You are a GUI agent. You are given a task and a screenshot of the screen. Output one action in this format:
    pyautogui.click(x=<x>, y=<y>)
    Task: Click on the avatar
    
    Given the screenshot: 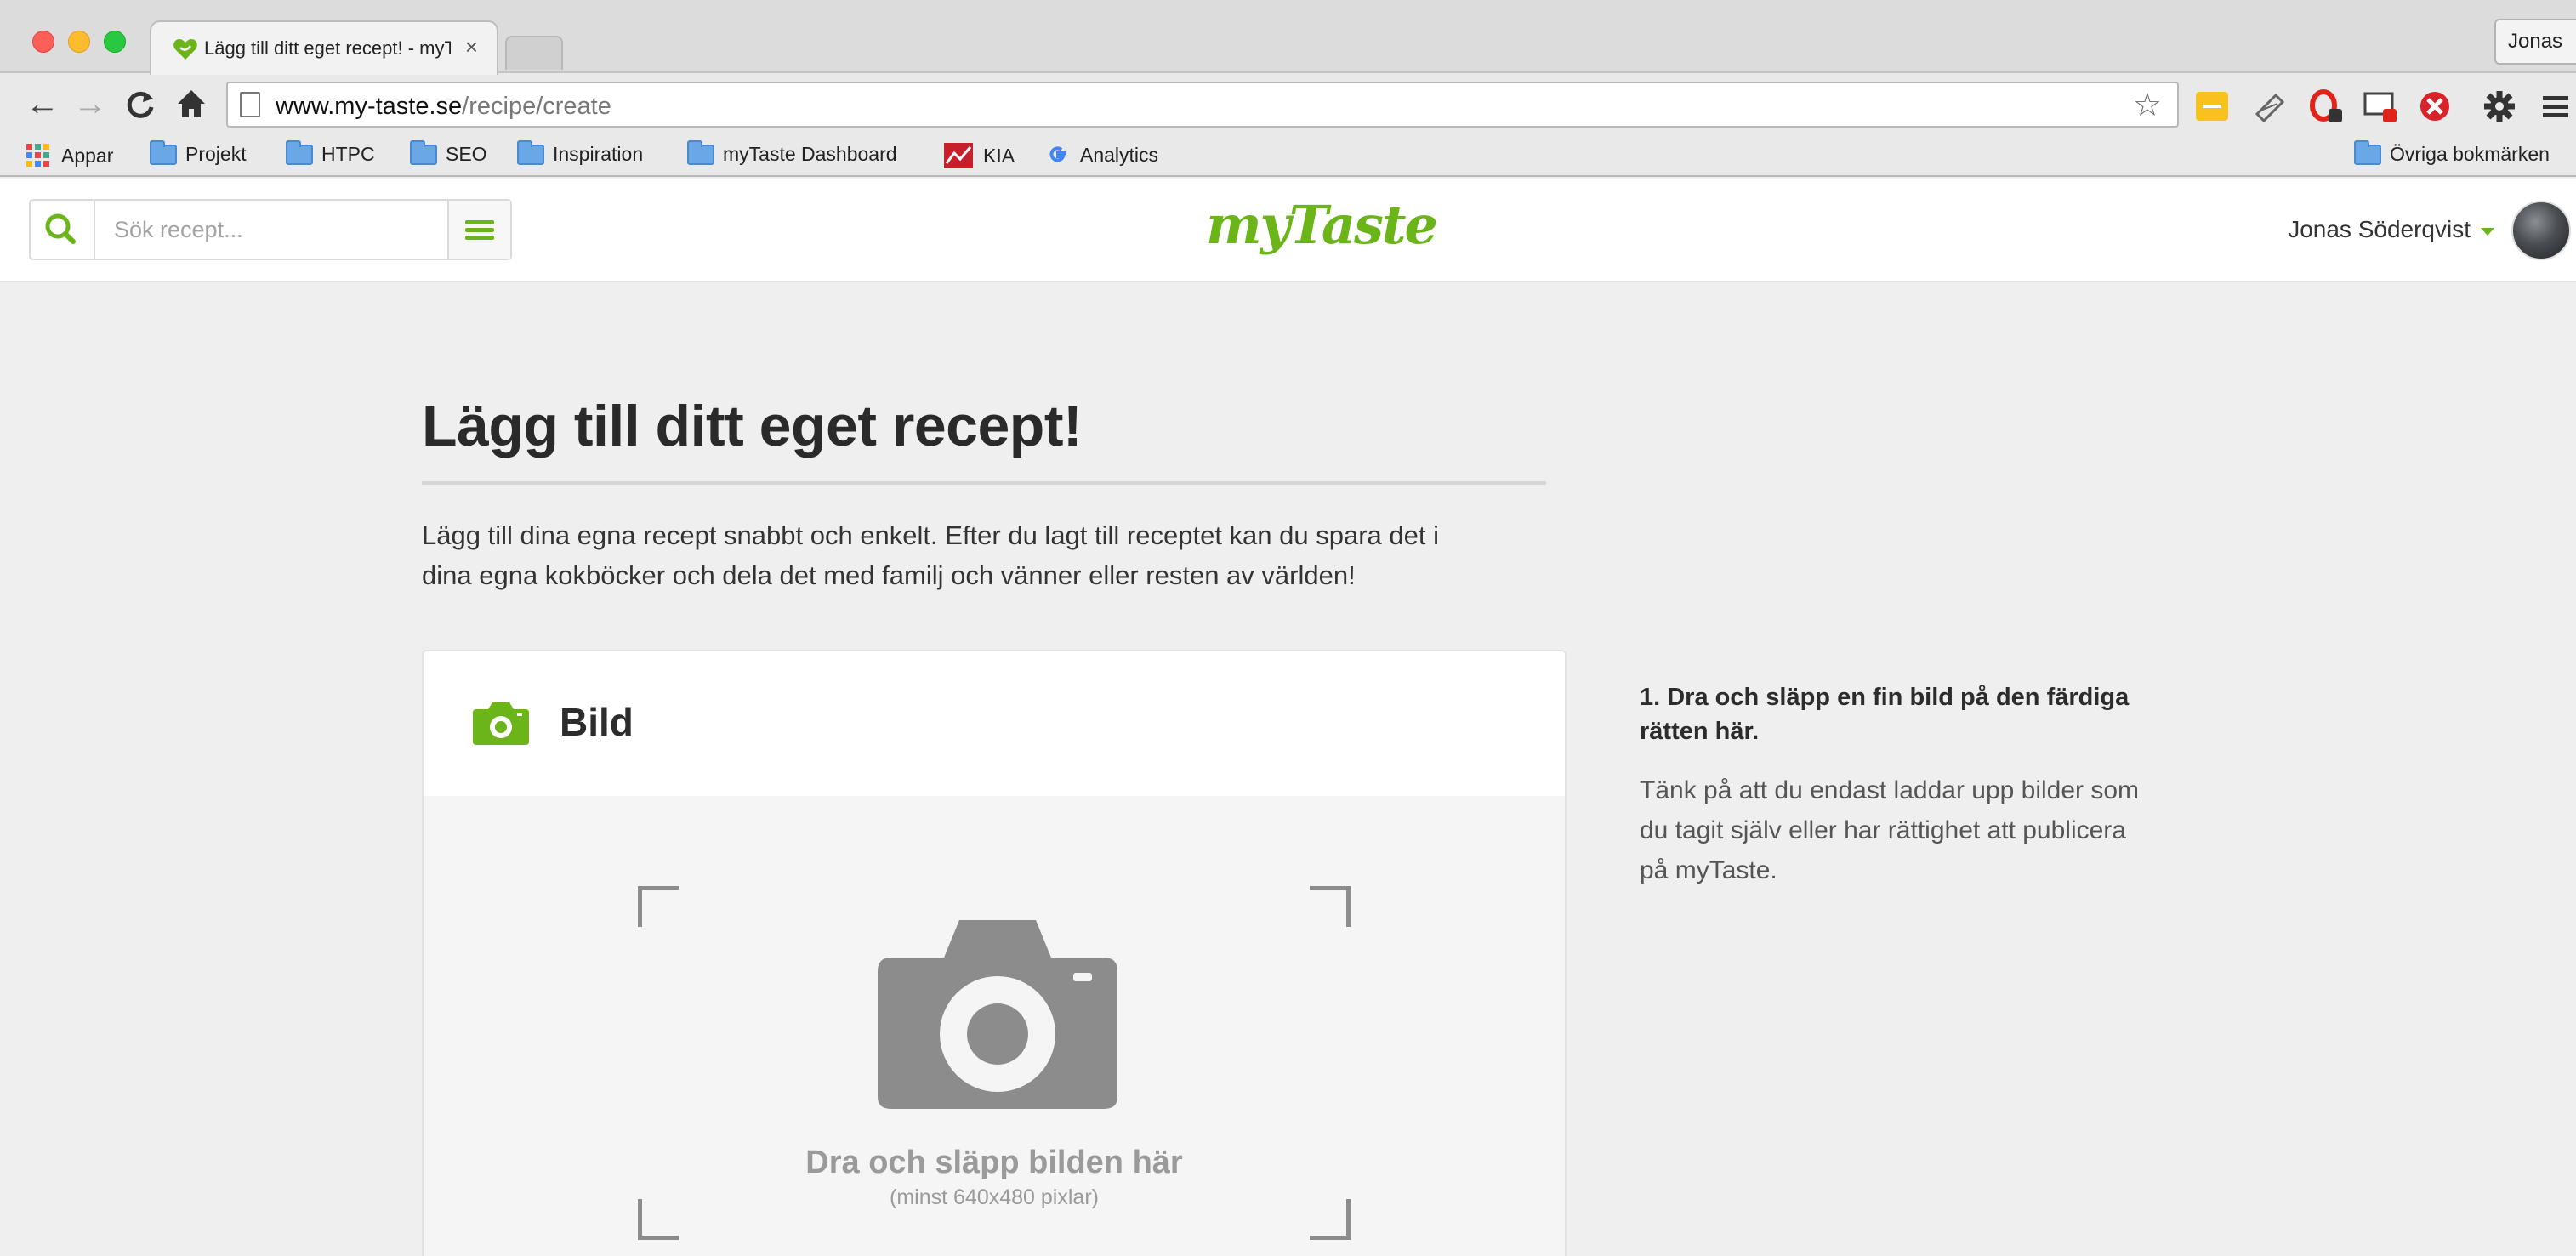 What is the action you would take?
    pyautogui.click(x=2541, y=230)
    